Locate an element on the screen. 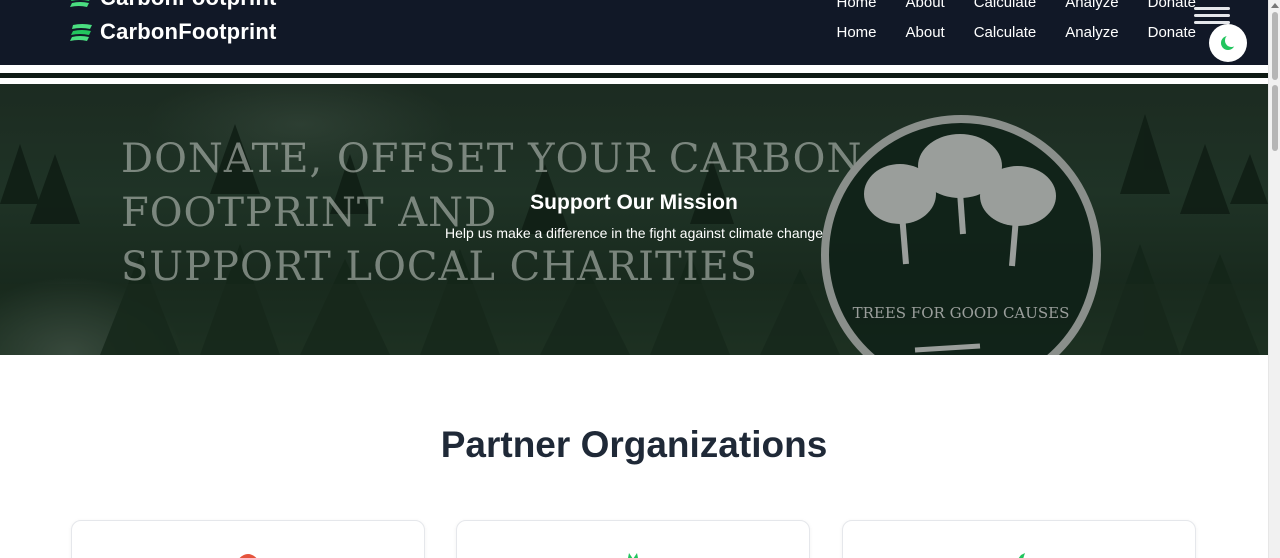 The height and width of the screenshot is (558, 1280). nav-analyze-duplicate: Analyze is located at coordinates (1091, 5).